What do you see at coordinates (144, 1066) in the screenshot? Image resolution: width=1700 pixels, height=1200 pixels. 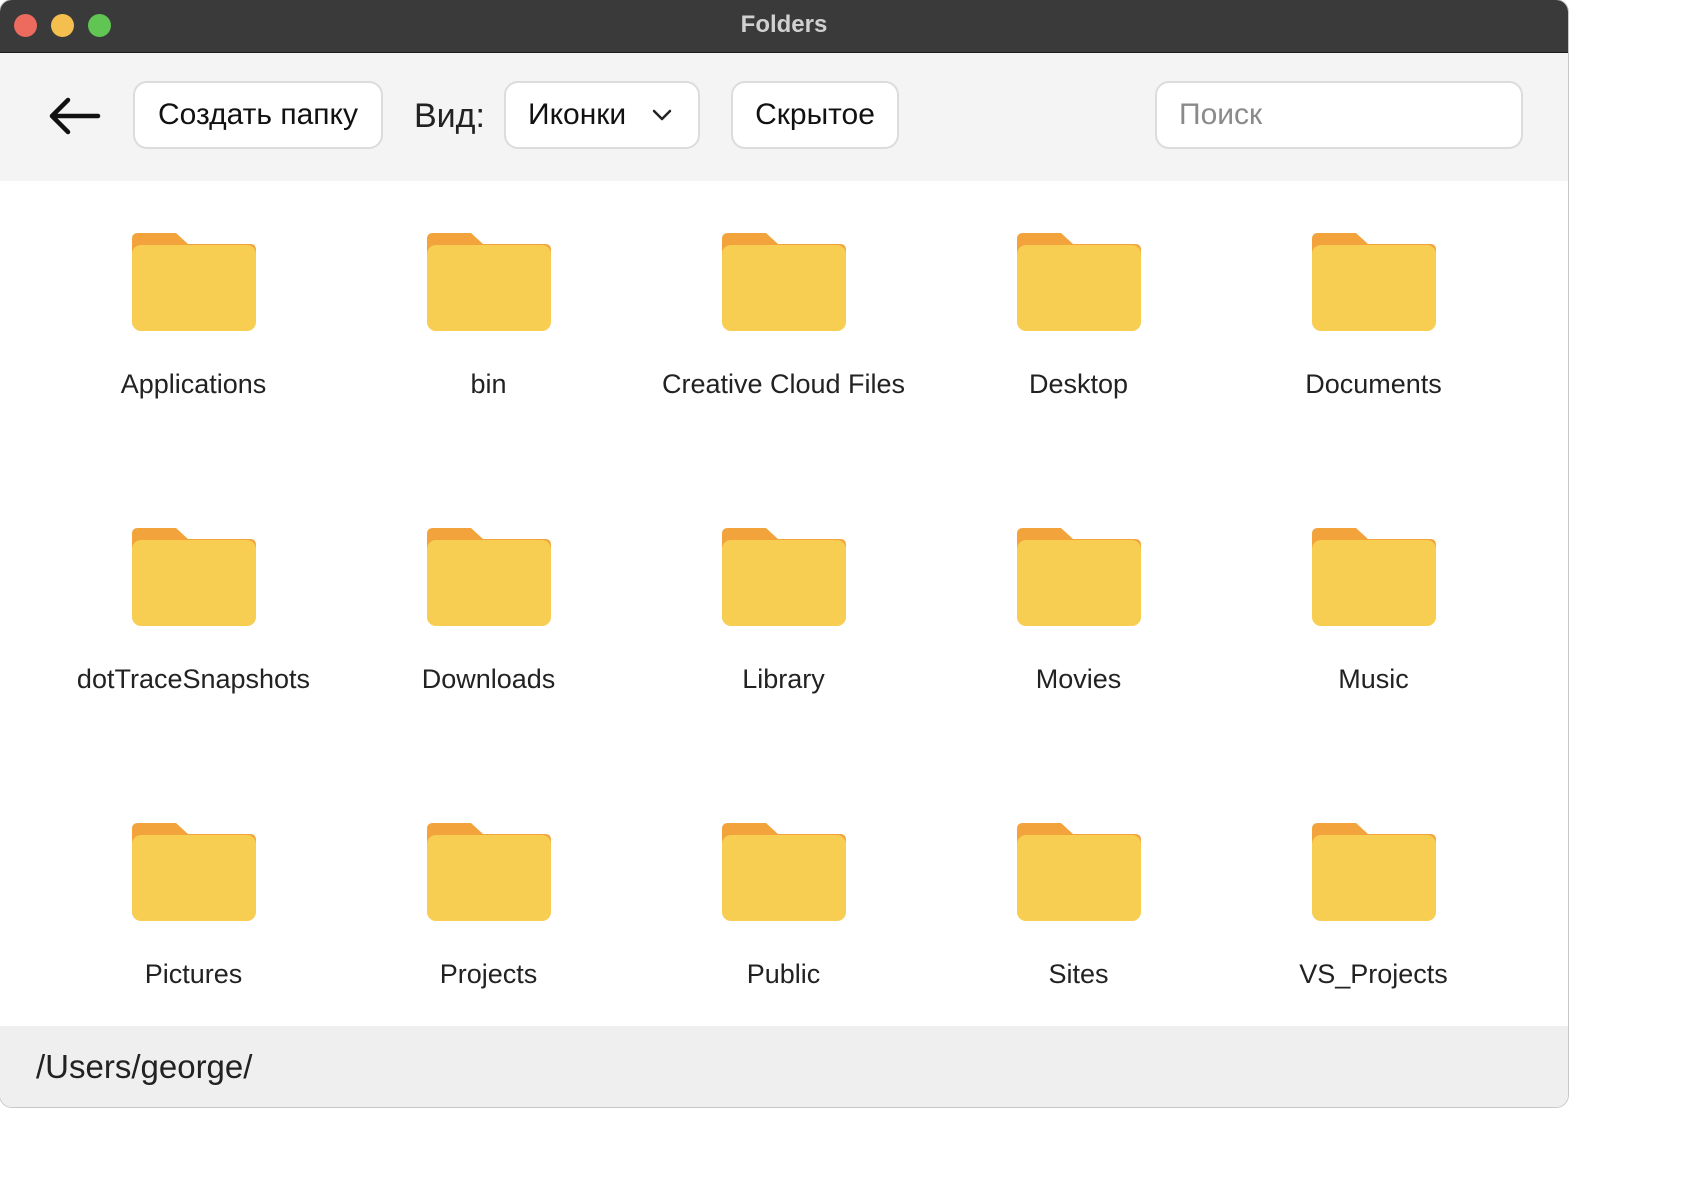 I see `current-path: /Users/george/` at bounding box center [144, 1066].